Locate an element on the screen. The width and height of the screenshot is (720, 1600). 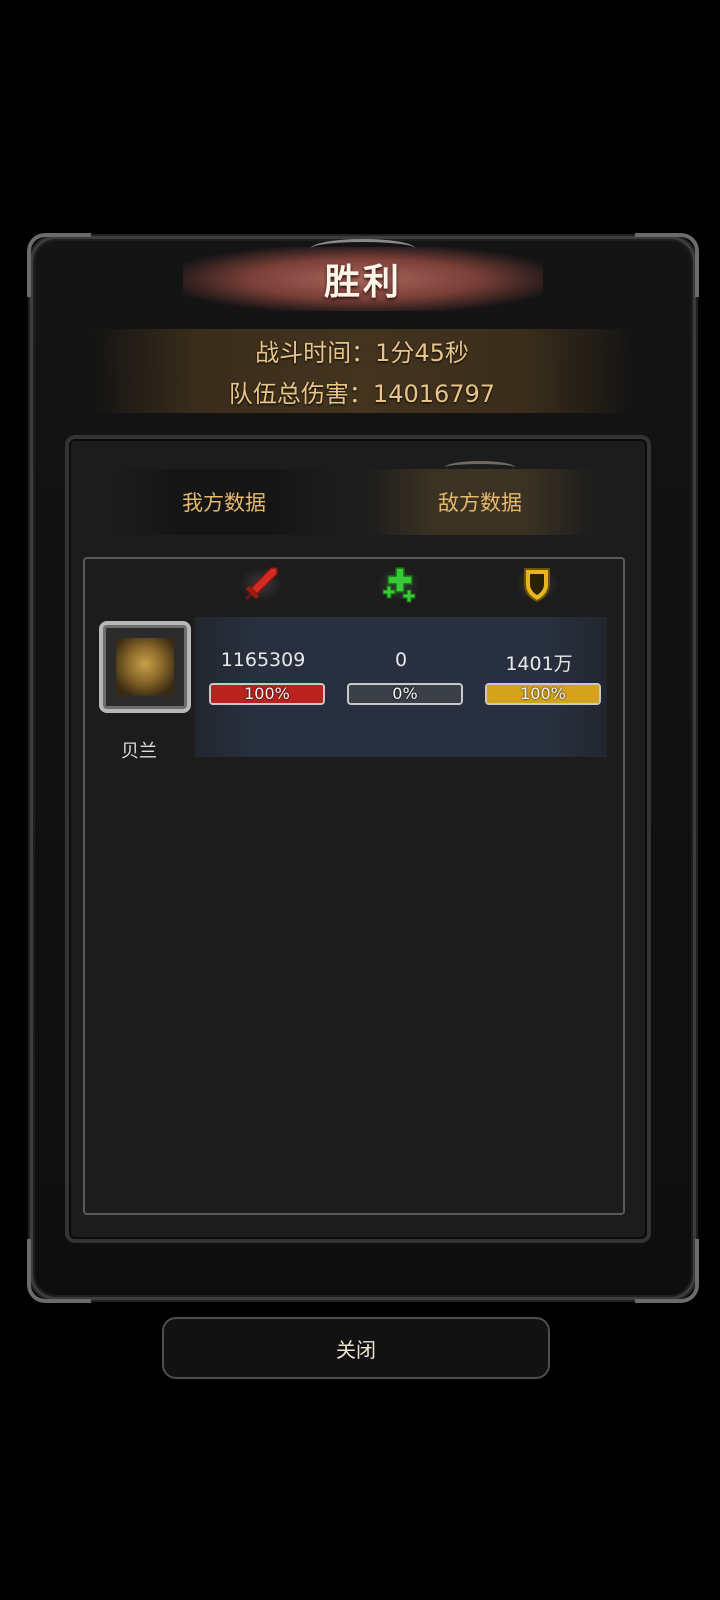
hero-avatar is located at coordinates (145, 667).